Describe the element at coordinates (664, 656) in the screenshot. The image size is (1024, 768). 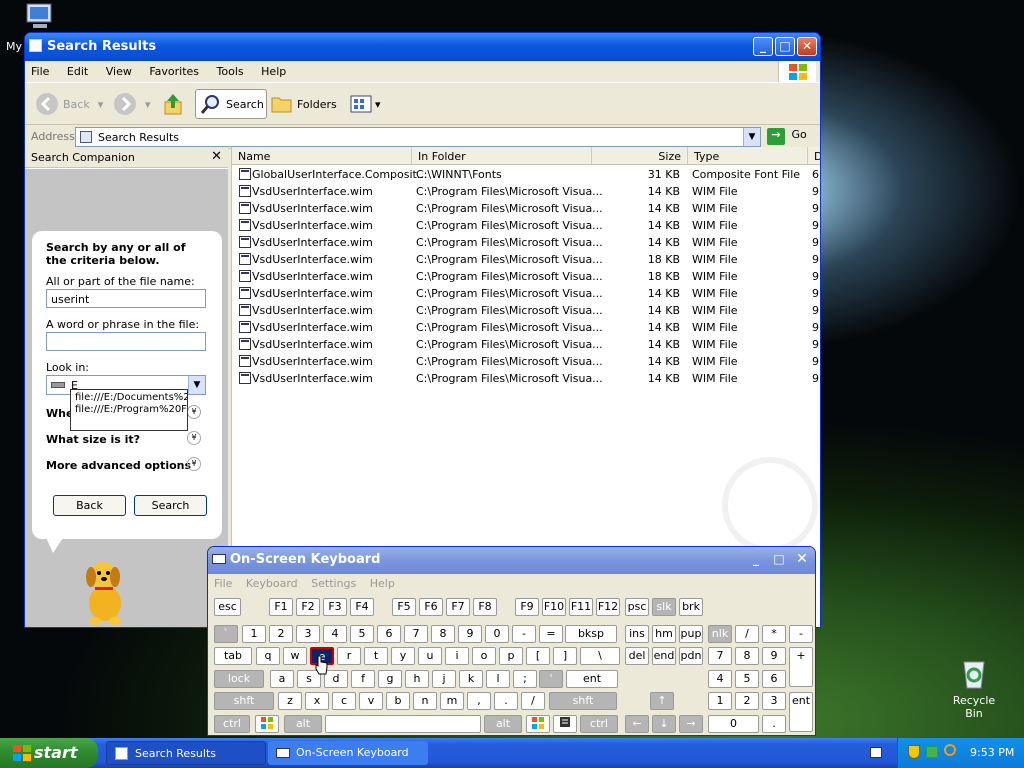
I see `key: end` at that location.